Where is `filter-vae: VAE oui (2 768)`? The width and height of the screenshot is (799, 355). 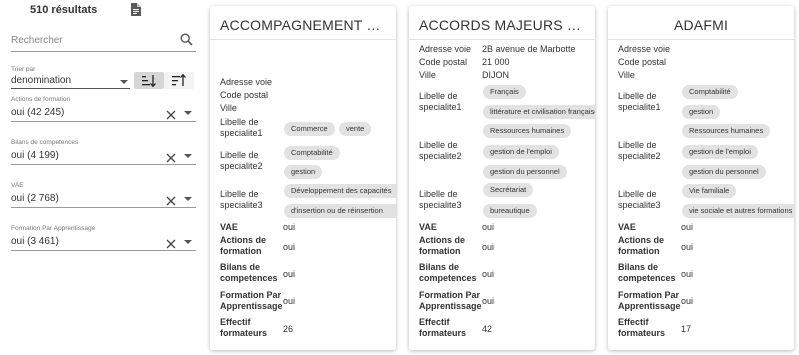 filter-vae: VAE oui (2 768) is located at coordinates (103, 195).